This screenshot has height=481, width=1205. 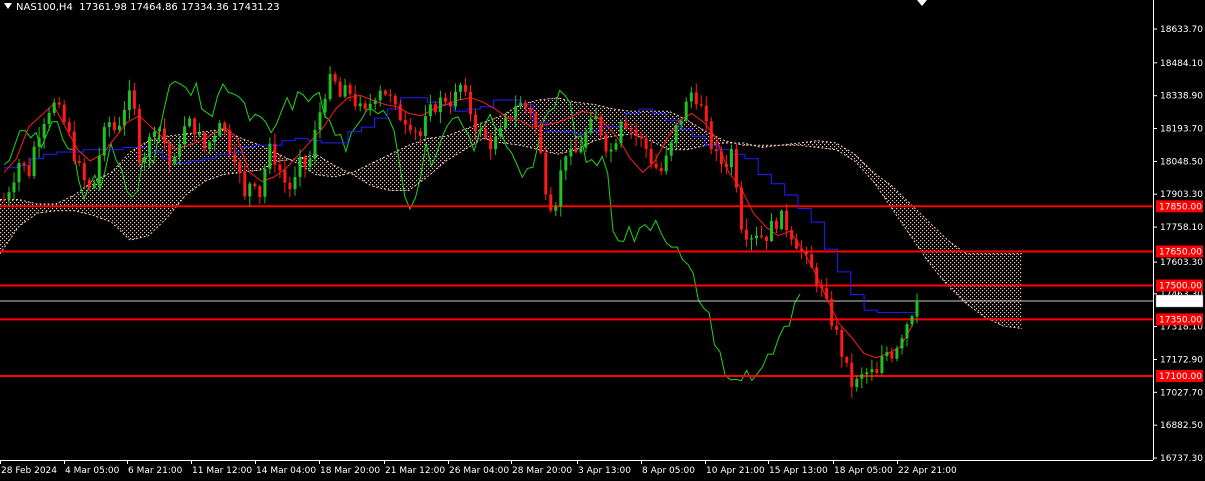 What do you see at coordinates (542, 471) in the screenshot?
I see `x-tick-label: 28 Mar 20:00` at bounding box center [542, 471].